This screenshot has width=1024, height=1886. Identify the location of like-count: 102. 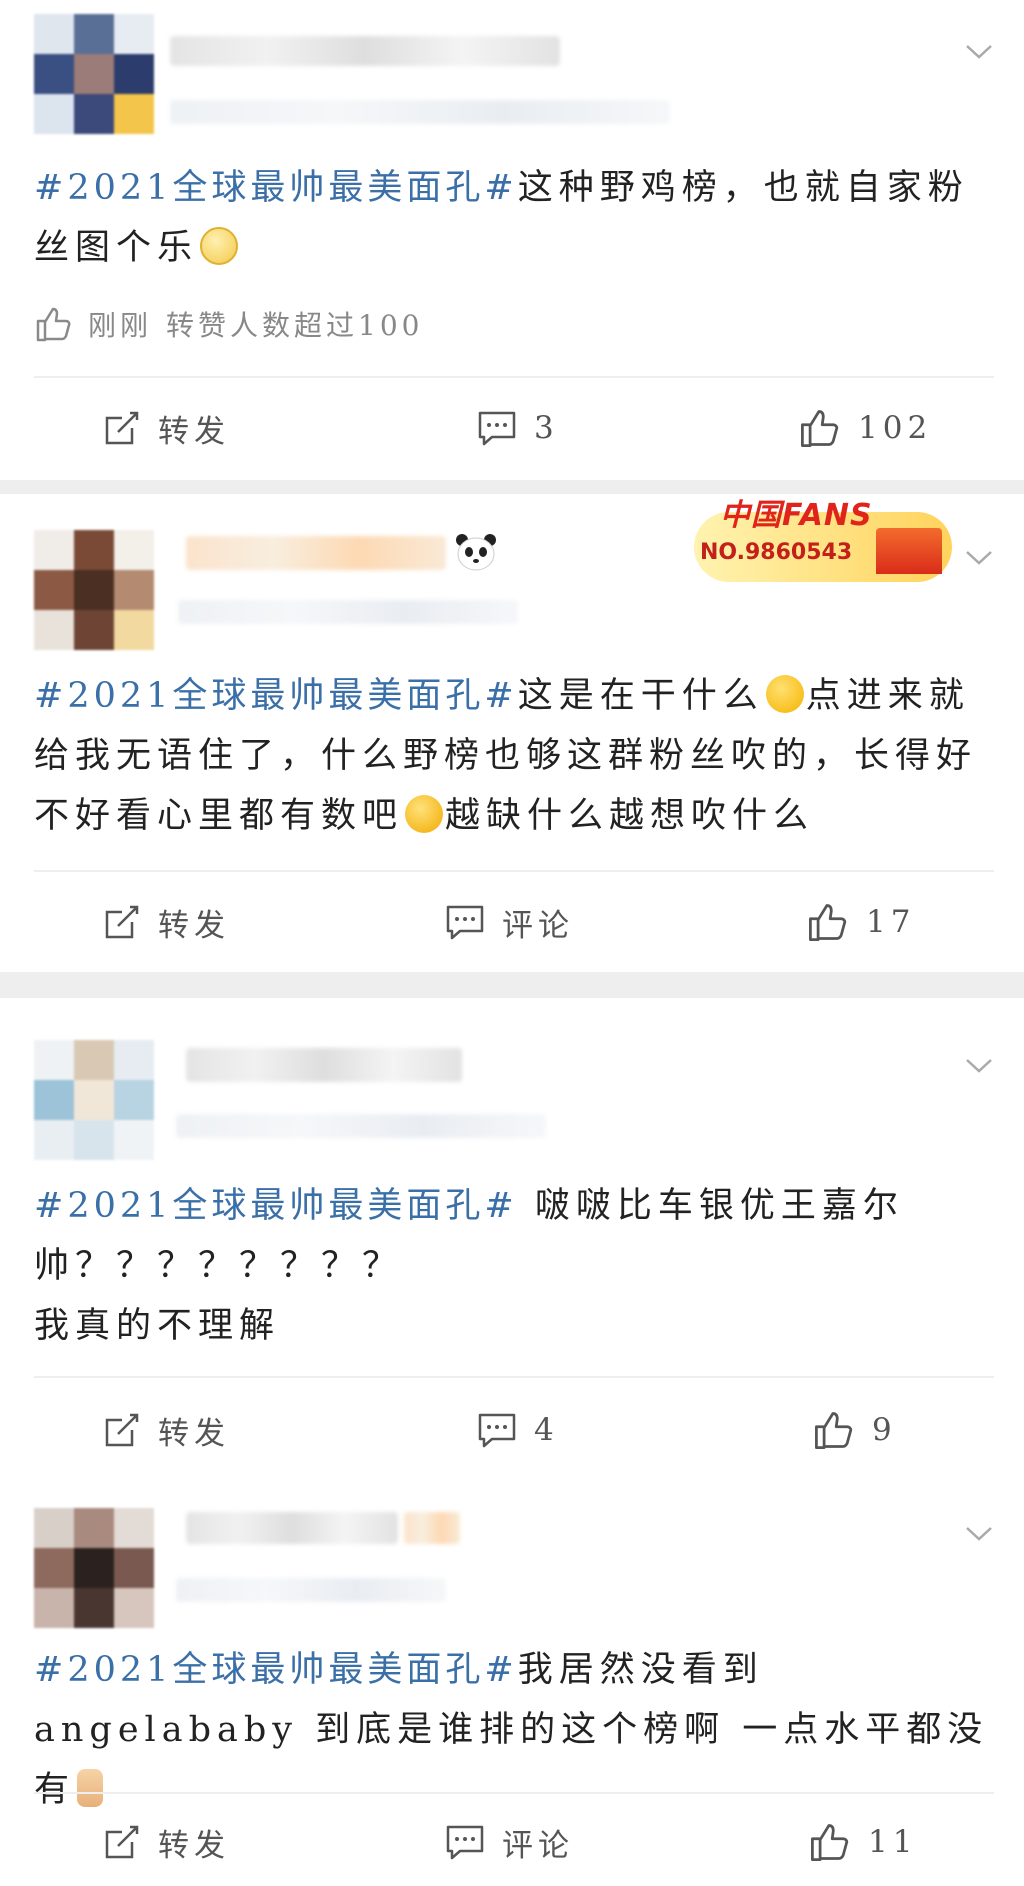
(895, 428).